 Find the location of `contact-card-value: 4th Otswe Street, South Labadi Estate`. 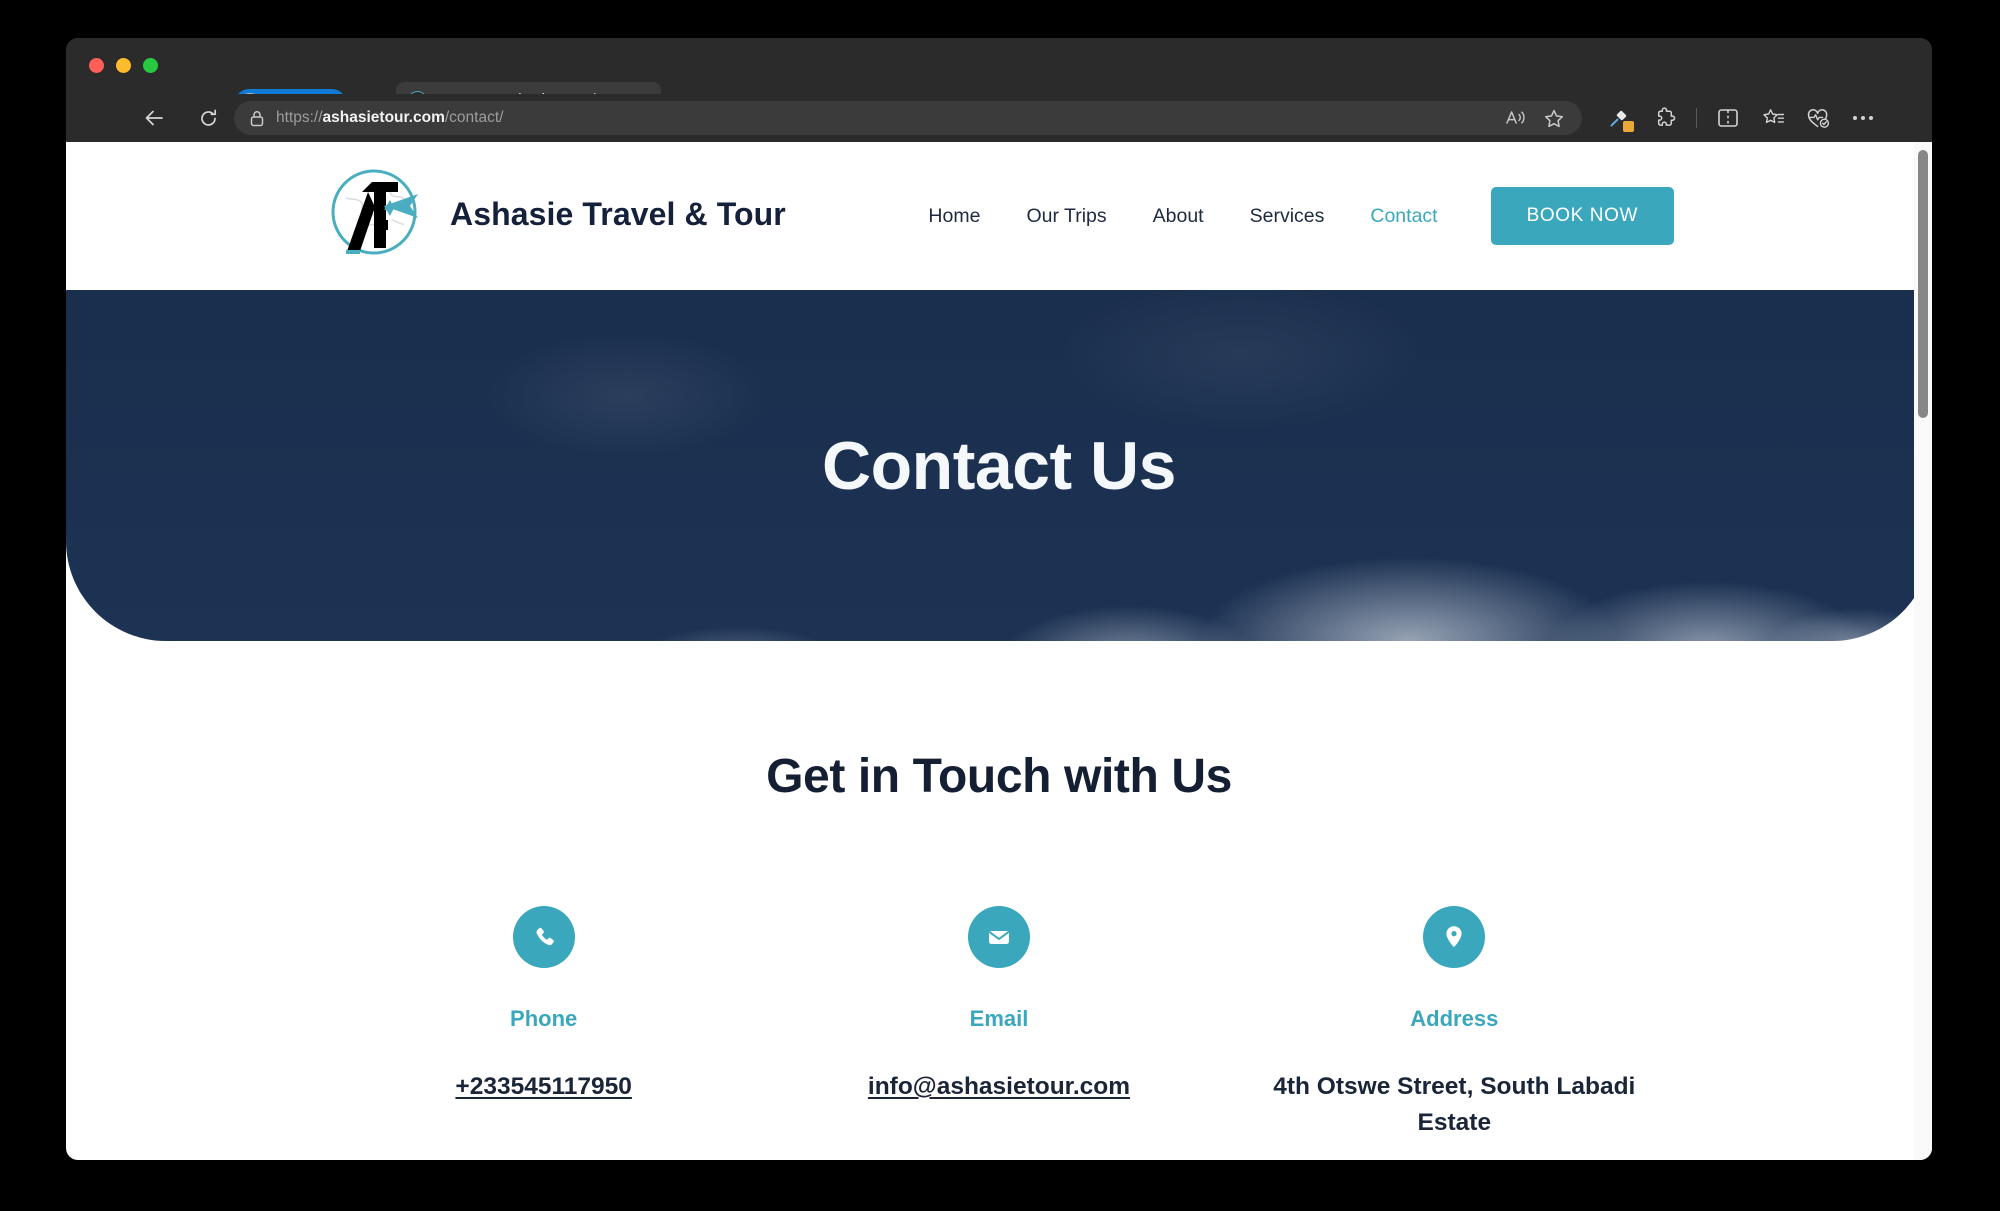

contact-card-value: 4th Otswe Street, South Labadi Estate is located at coordinates (1454, 1104).